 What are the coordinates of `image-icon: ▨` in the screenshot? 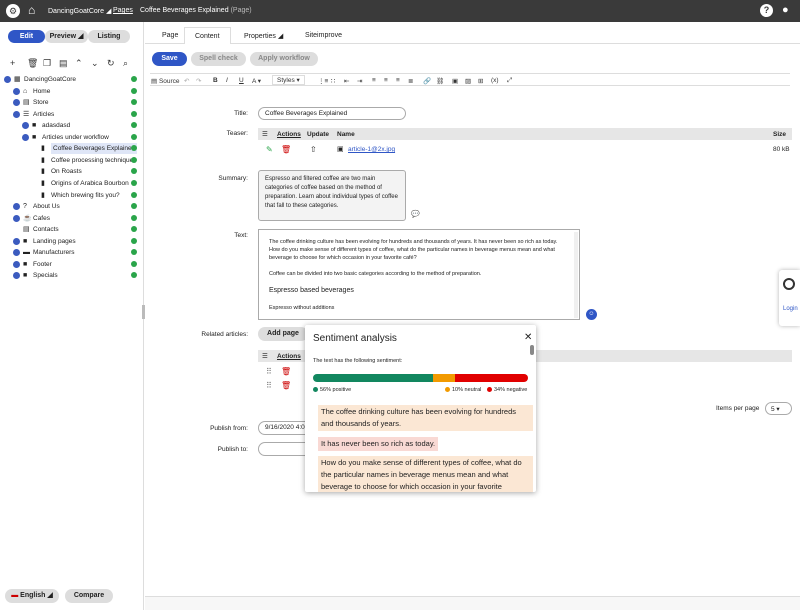 It's located at (468, 81).